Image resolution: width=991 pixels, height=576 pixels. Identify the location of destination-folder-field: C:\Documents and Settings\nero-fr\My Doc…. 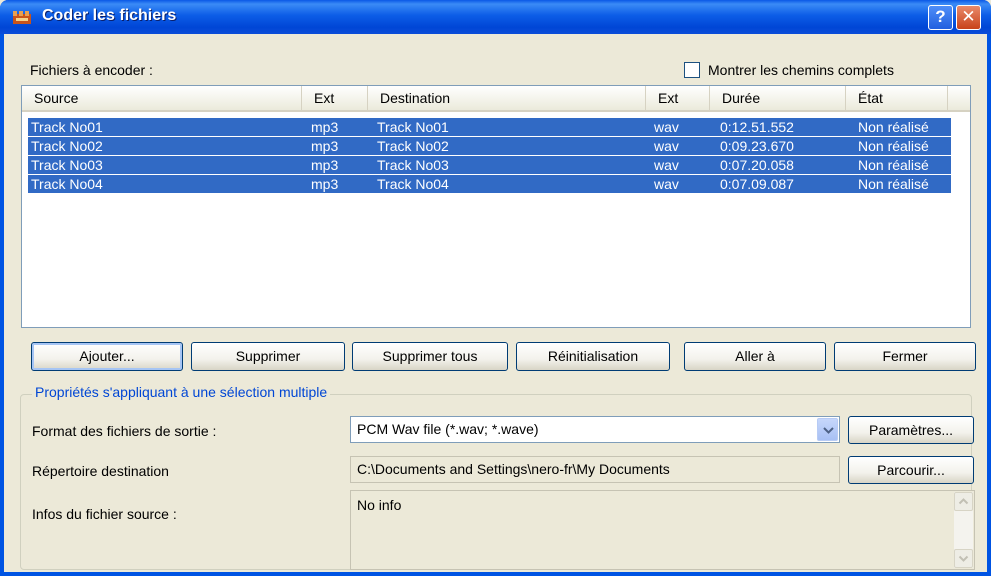
(595, 469).